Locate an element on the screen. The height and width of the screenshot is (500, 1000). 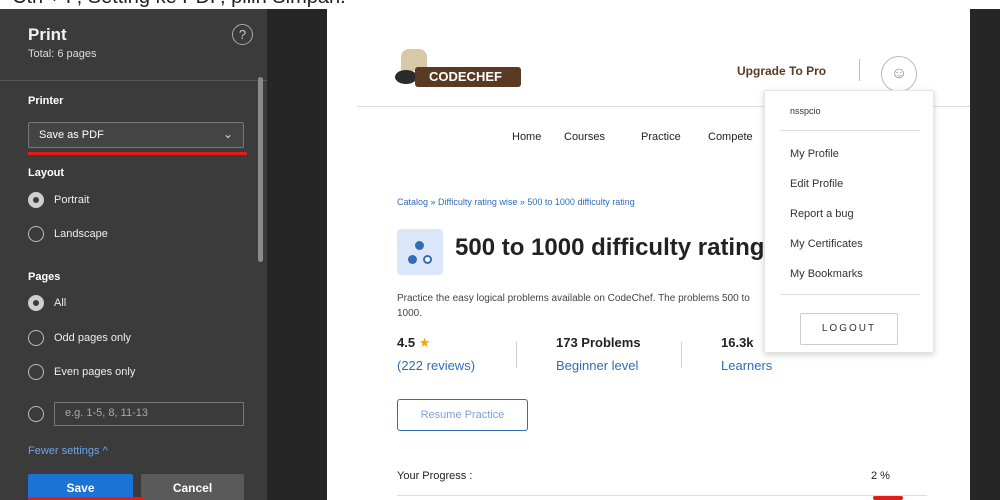
reviews-link: (222 reviews) is located at coordinates (436, 365).